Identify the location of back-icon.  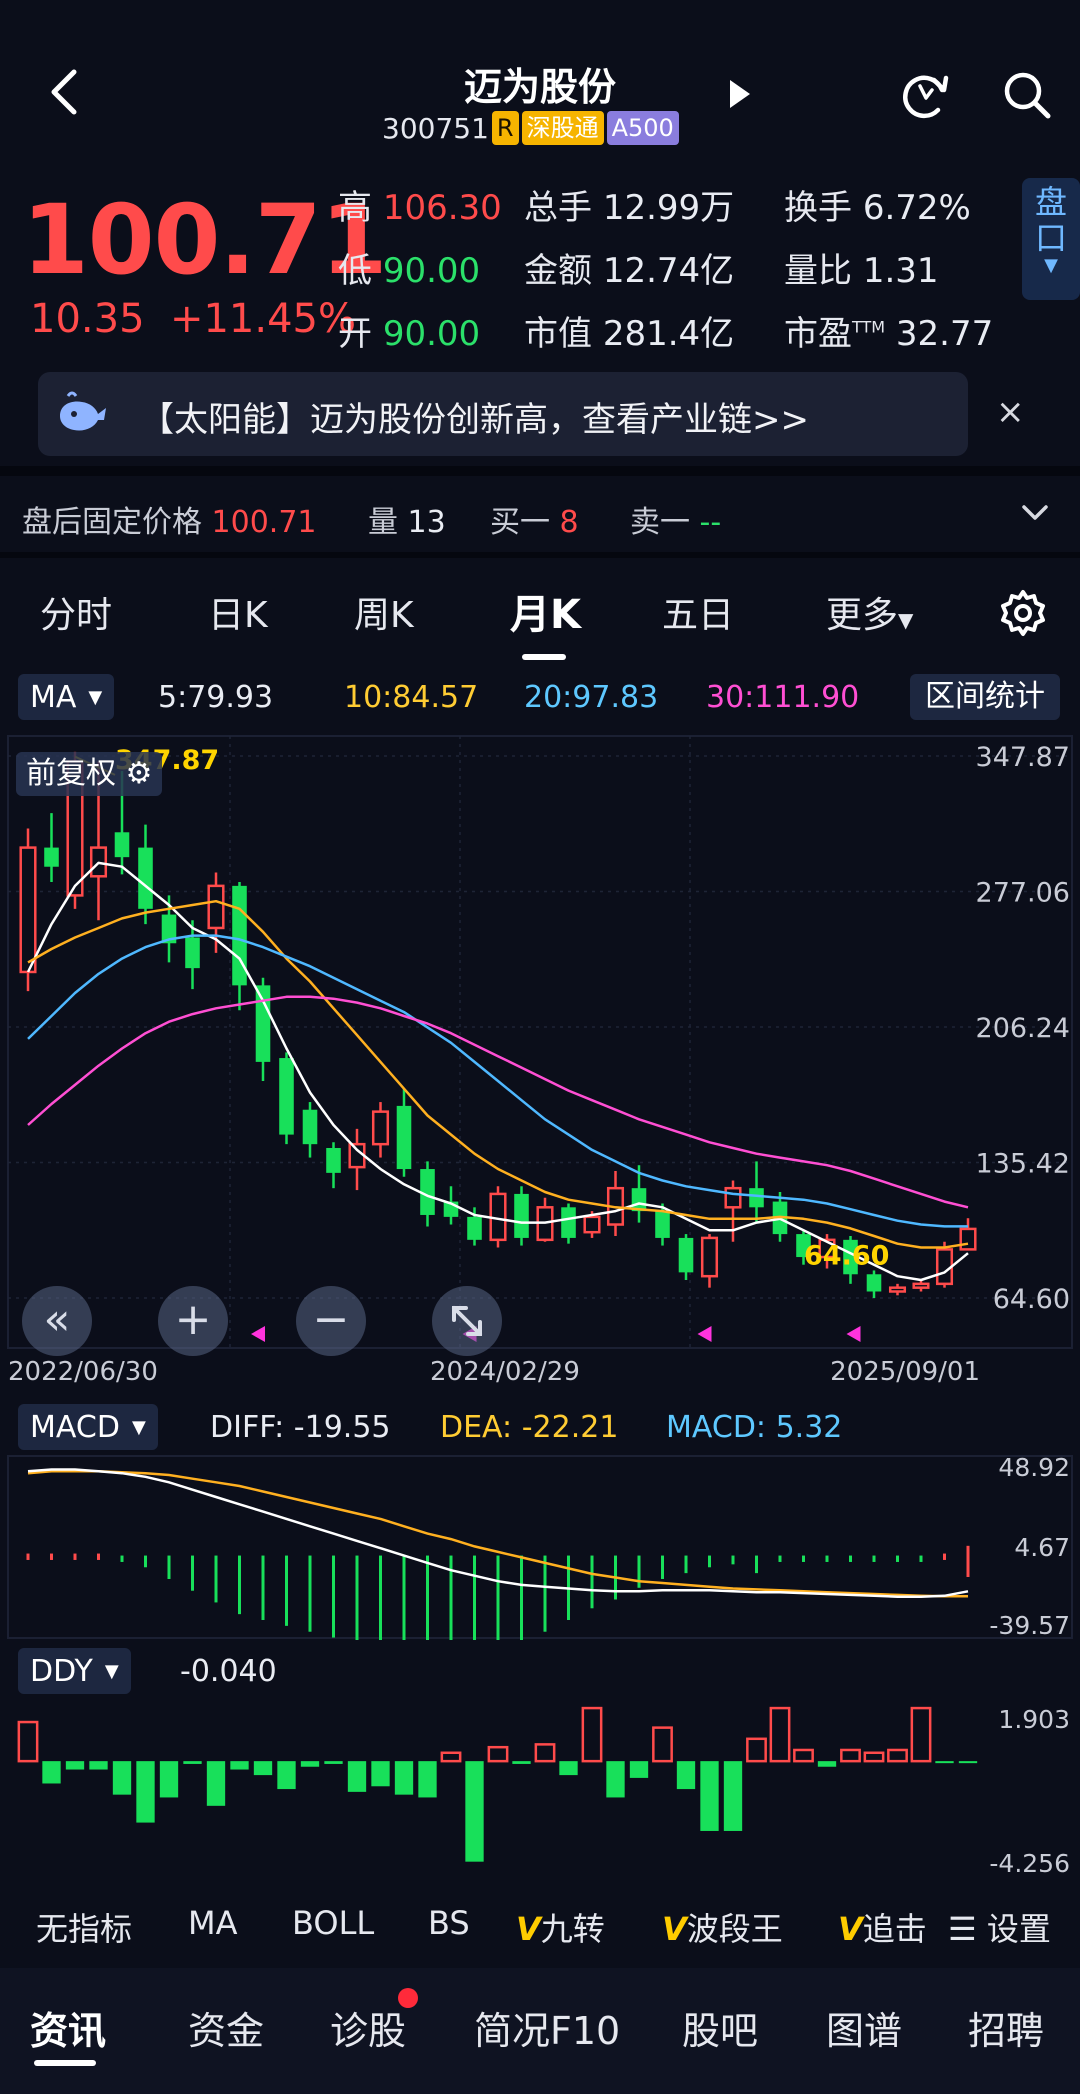
(65, 92).